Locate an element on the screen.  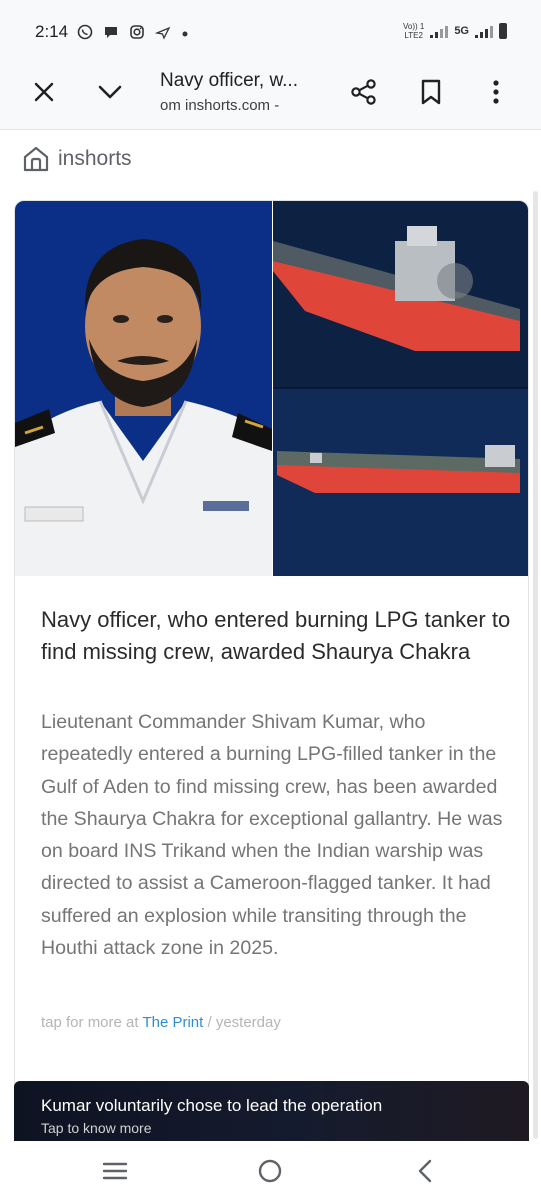
chevron-down-icon is located at coordinates (110, 92).